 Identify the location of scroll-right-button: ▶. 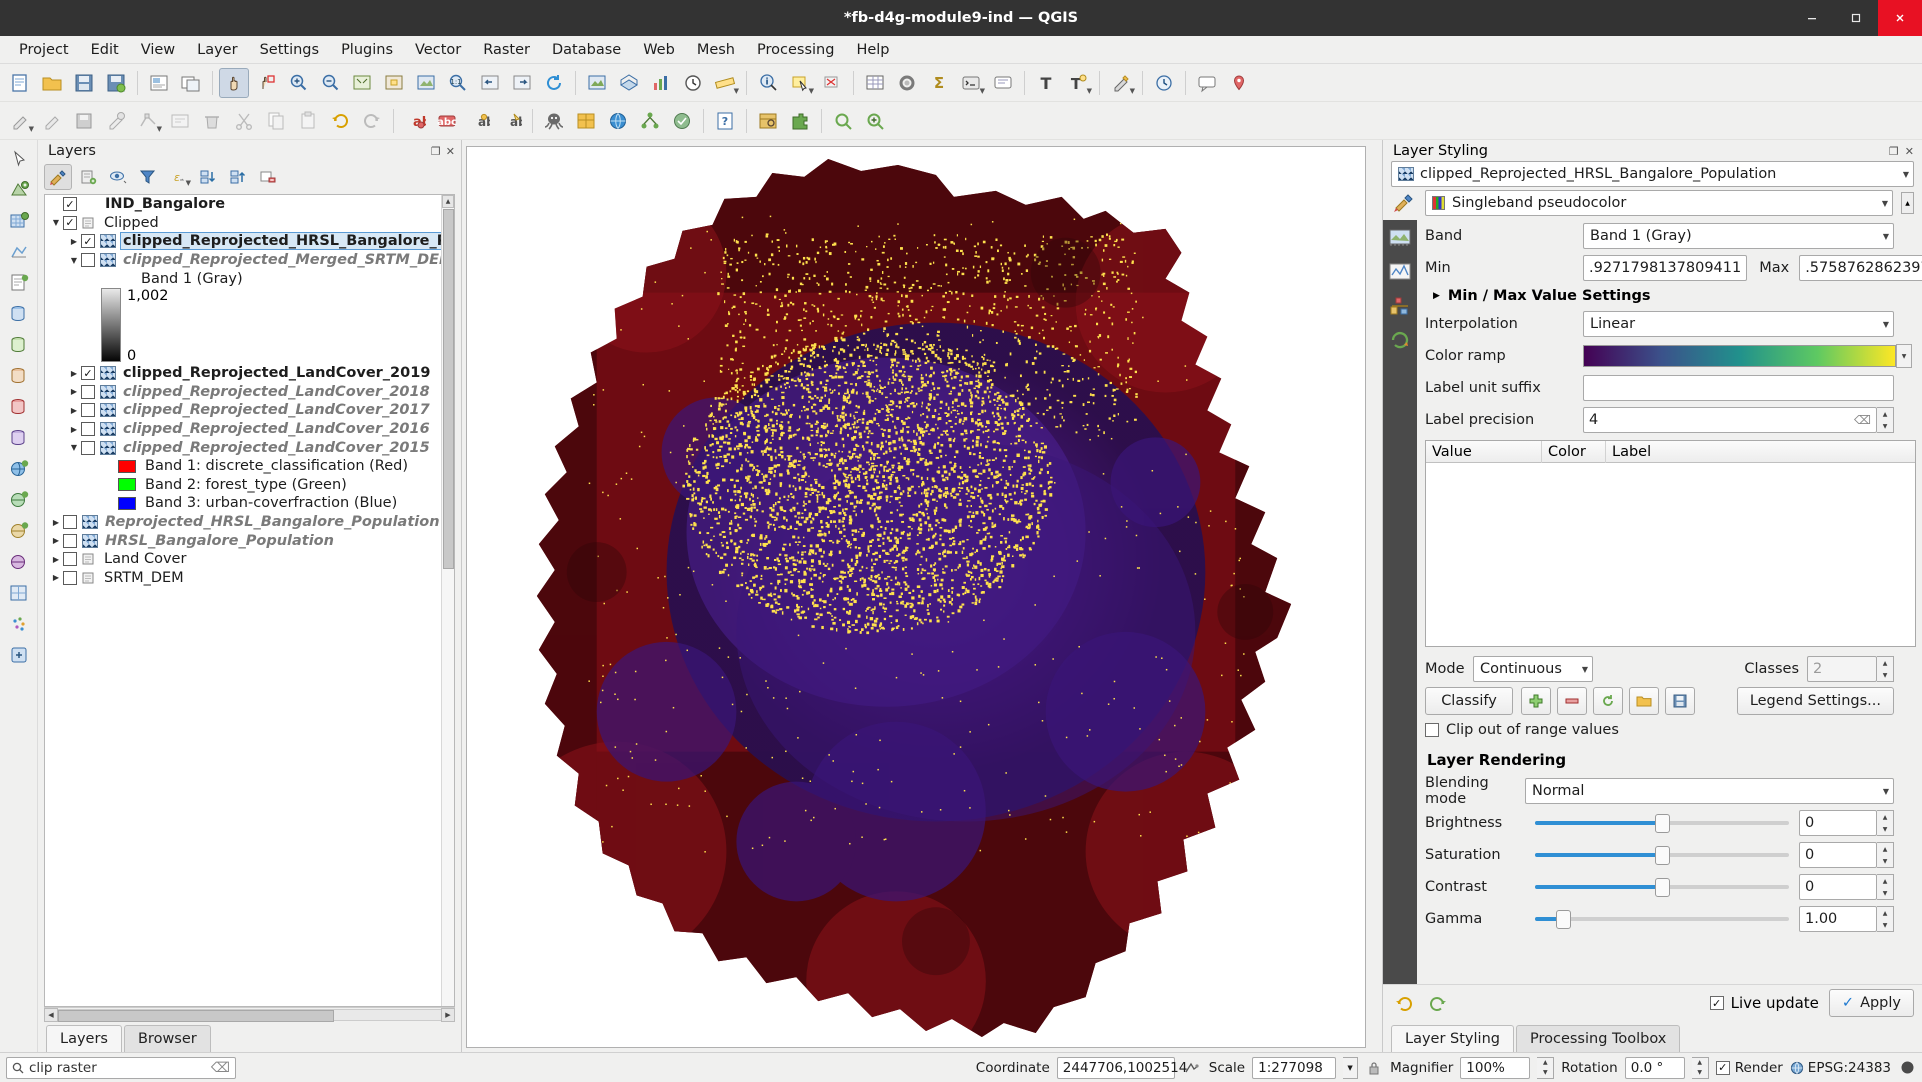
(448, 1014).